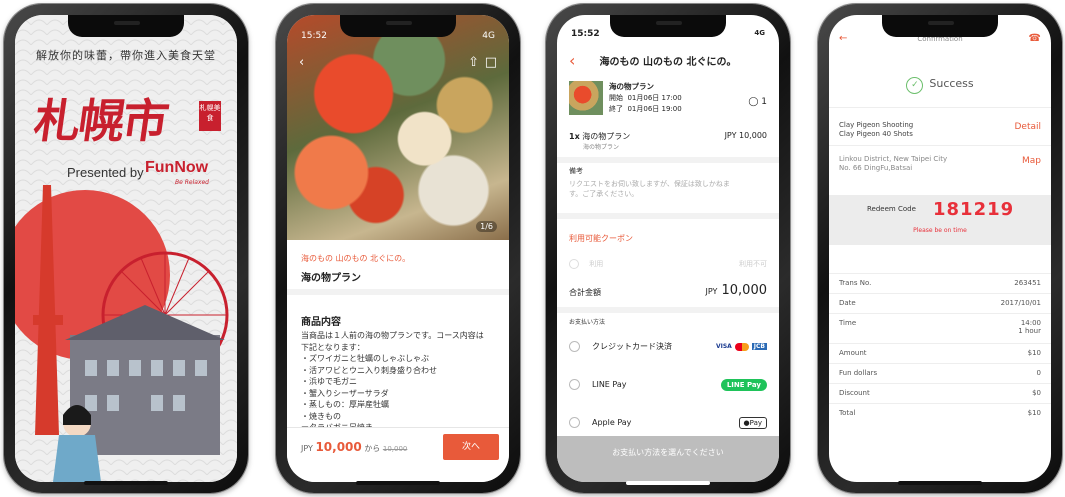 This screenshot has width=1065, height=497. Describe the element at coordinates (177, 167) in the screenshot. I see `funnow-logo: FunNow` at that location.